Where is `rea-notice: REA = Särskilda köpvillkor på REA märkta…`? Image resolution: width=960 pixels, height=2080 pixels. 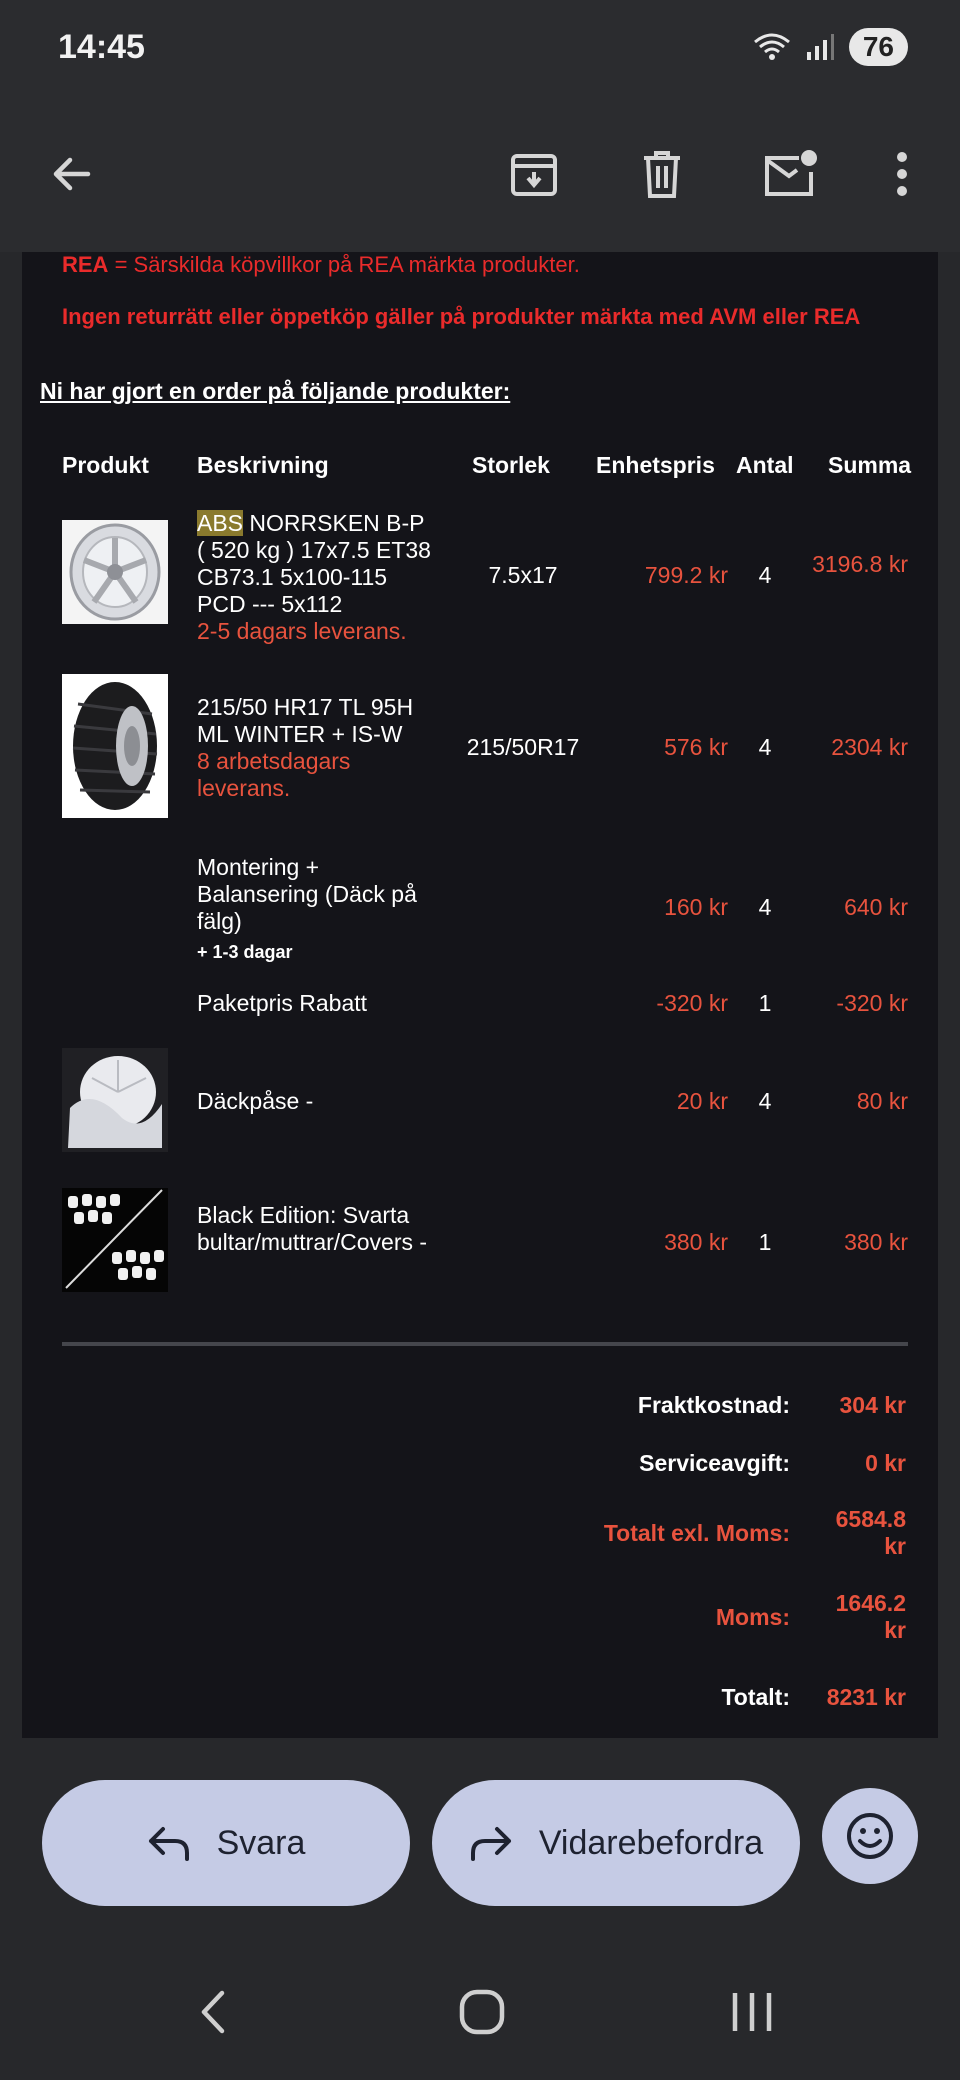 rea-notice: REA = Särskilda köpvillkor på REA märkta… is located at coordinates (321, 265).